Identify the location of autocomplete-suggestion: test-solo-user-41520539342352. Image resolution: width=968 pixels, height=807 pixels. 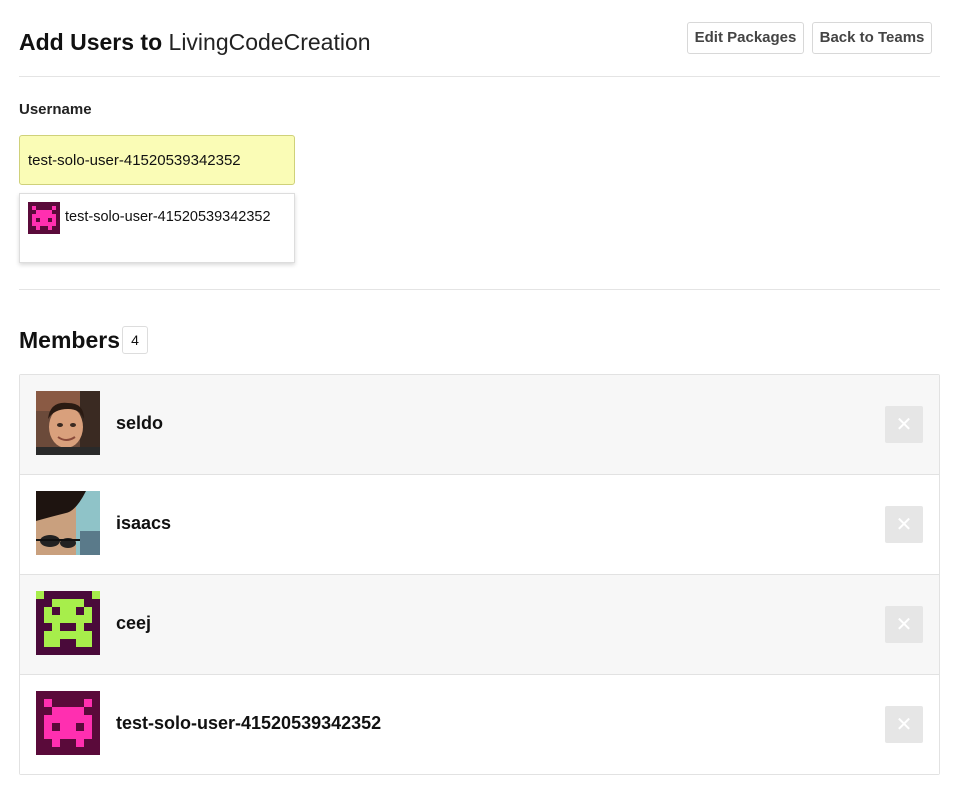
(158, 218).